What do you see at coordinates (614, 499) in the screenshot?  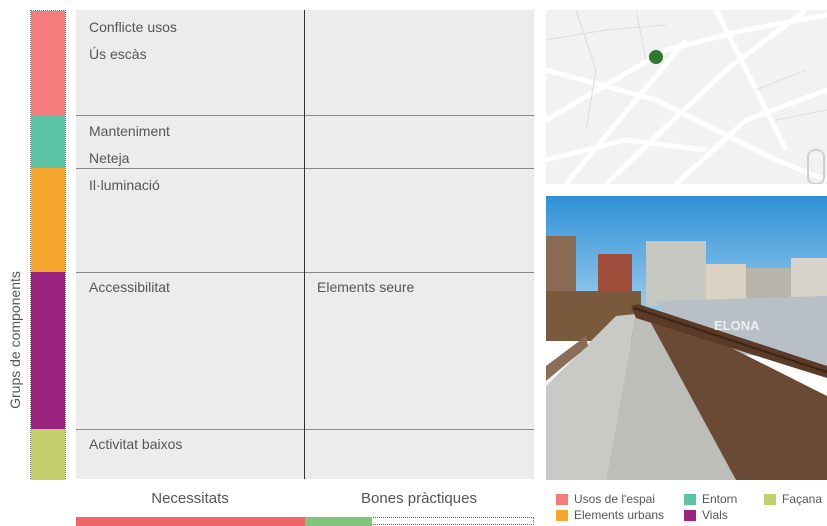 I see `legend-label-usos-espai: Usos de l'espai` at bounding box center [614, 499].